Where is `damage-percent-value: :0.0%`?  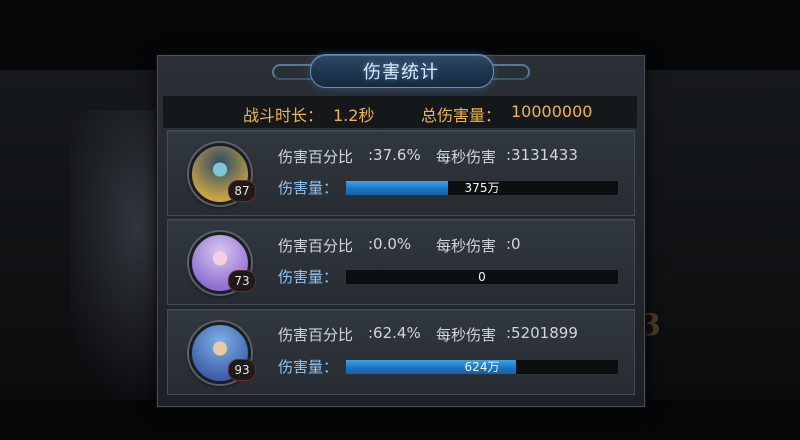 damage-percent-value: :0.0% is located at coordinates (390, 244).